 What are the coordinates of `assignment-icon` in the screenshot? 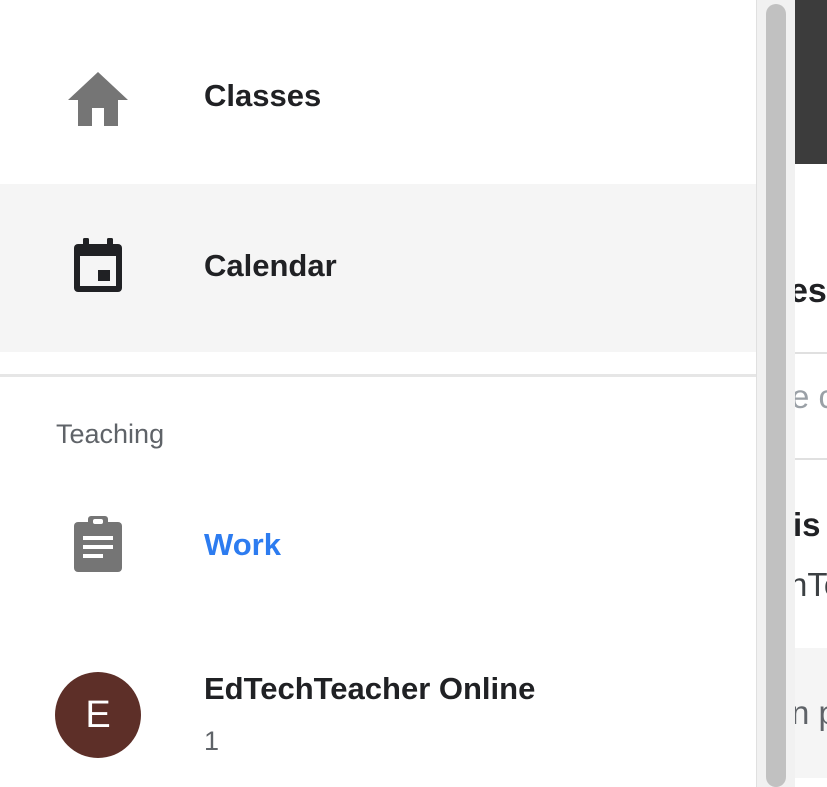 It's located at (98, 544).